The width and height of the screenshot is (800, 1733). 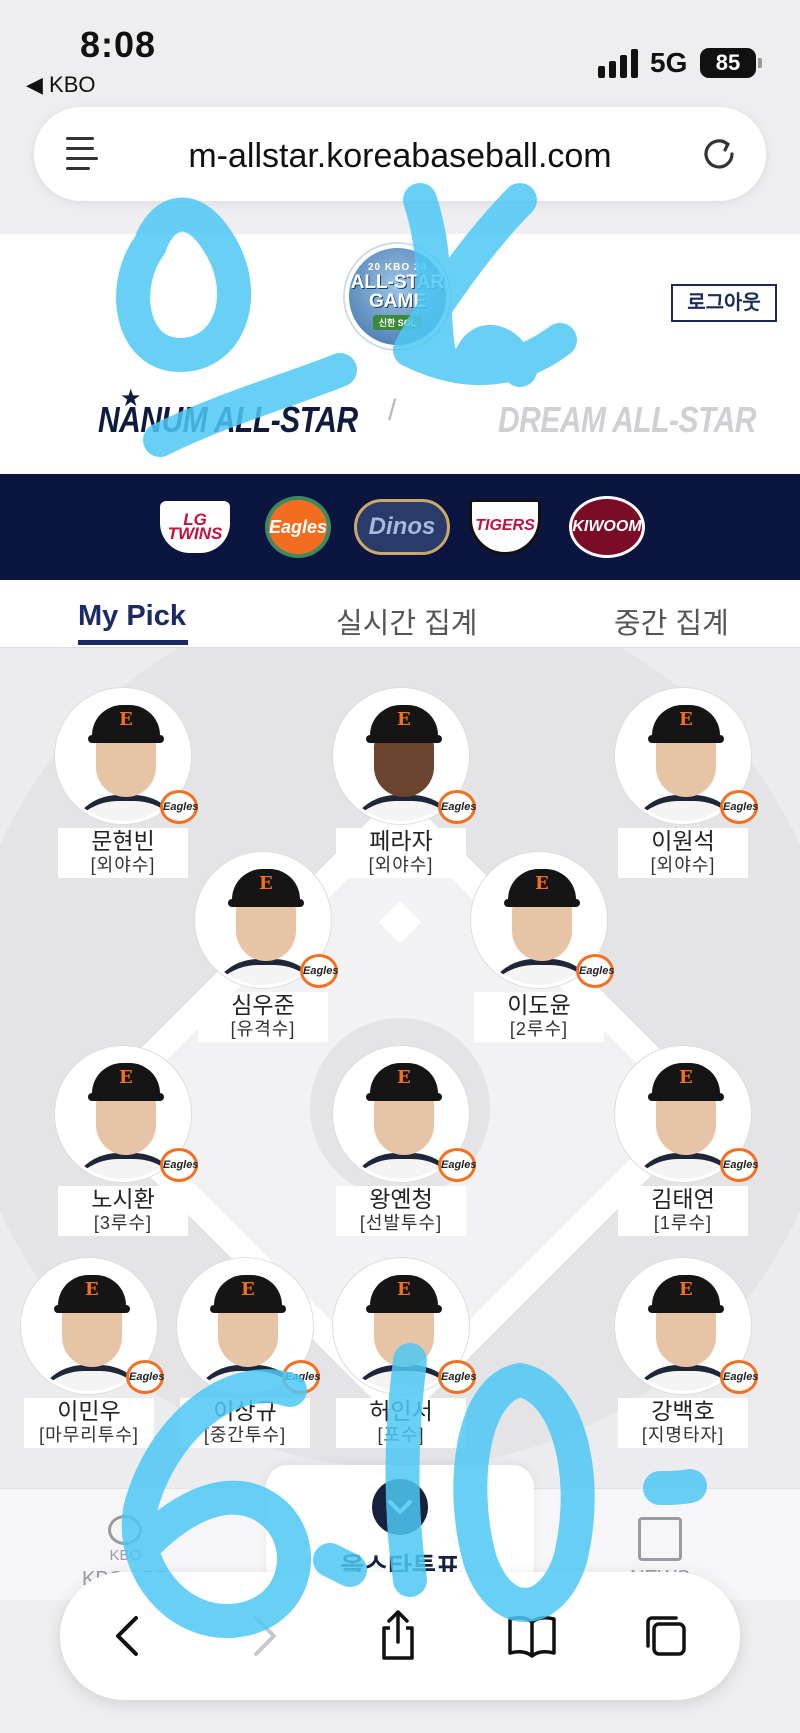 I want to click on url-text: m-allstar.koreabaseball.com, so click(x=400, y=156).